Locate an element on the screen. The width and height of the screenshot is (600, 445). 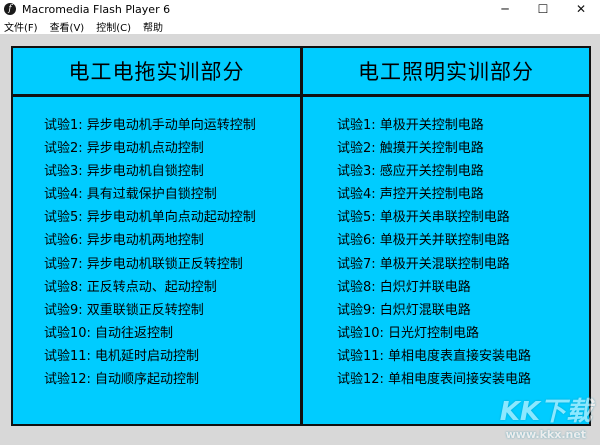
title-bar: f Macromedia Flash Player 6 ─ ☐ ✕ is located at coordinates (300, 9).